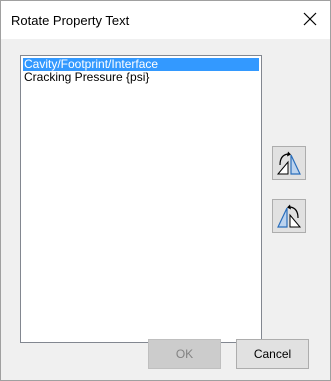  I want to click on ok-button-label: OK, so click(184, 354).